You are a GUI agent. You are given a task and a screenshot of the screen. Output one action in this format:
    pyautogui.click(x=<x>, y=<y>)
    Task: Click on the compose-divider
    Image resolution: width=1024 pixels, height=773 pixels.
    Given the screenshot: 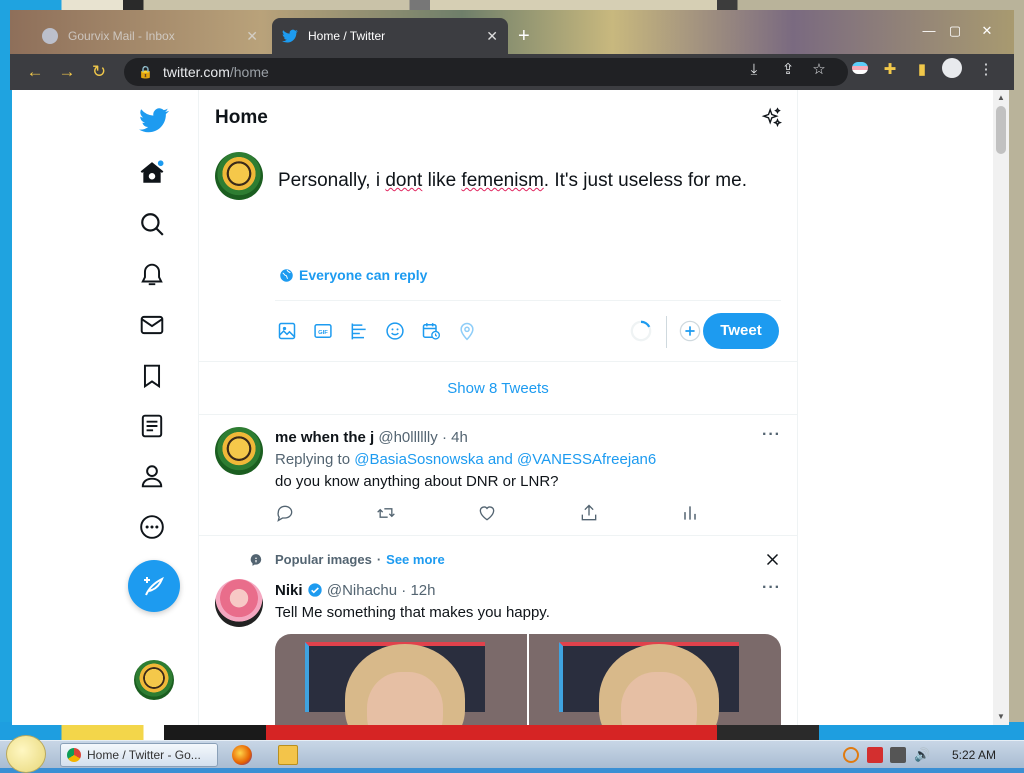 What is the action you would take?
    pyautogui.click(x=528, y=300)
    